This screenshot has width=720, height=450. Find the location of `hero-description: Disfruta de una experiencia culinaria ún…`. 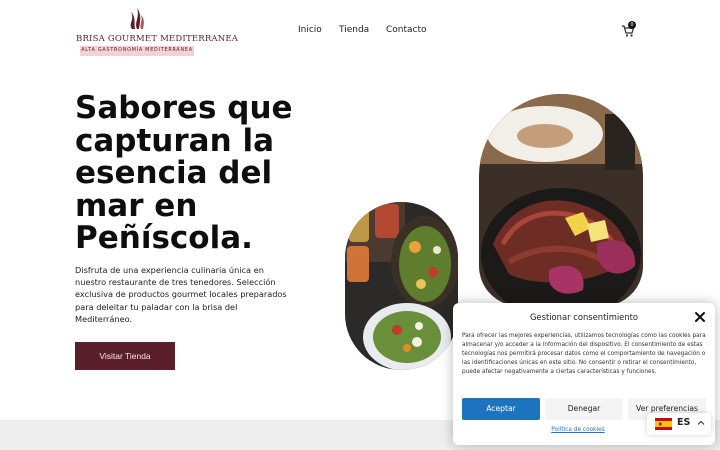

hero-description: Disfruta de una experiencia culinaria ún… is located at coordinates (181, 294).